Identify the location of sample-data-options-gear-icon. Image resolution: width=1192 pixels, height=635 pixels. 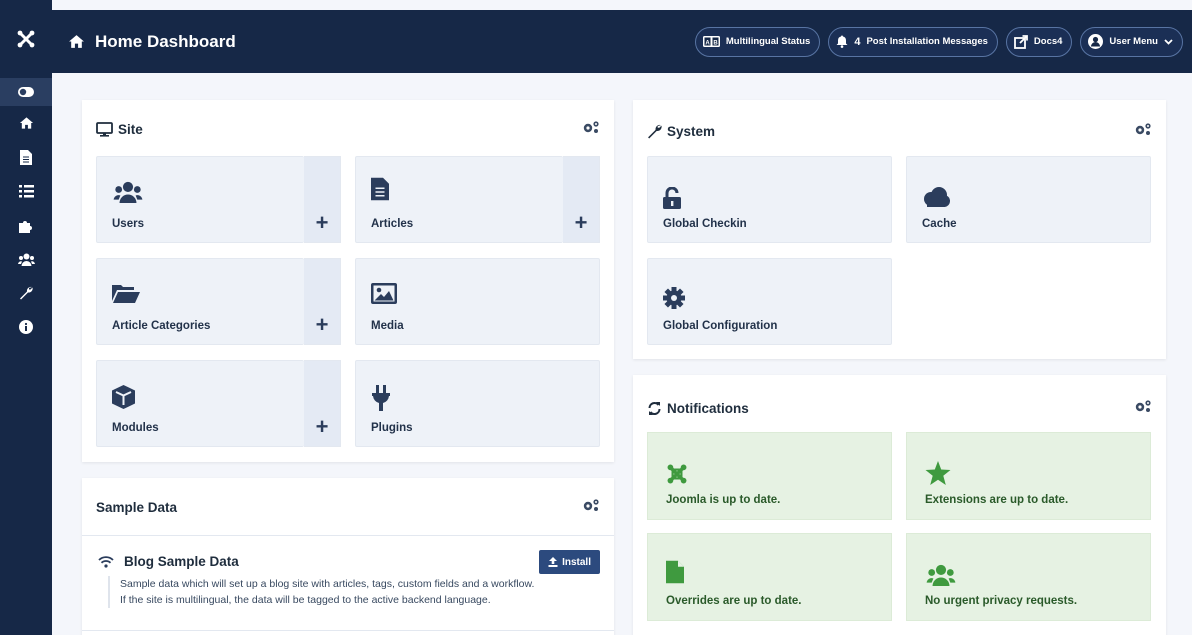
(591, 507).